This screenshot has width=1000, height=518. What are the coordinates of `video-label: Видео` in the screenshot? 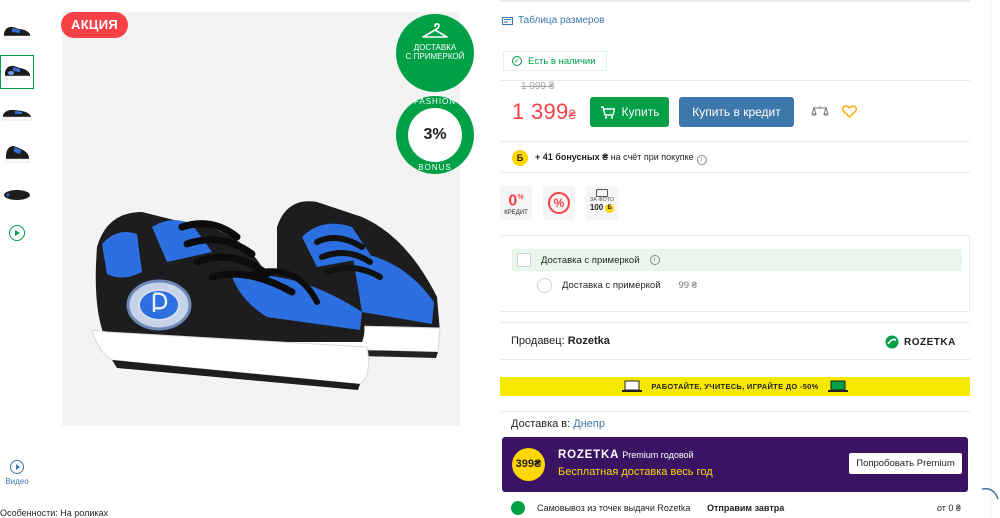 It's located at (17, 481).